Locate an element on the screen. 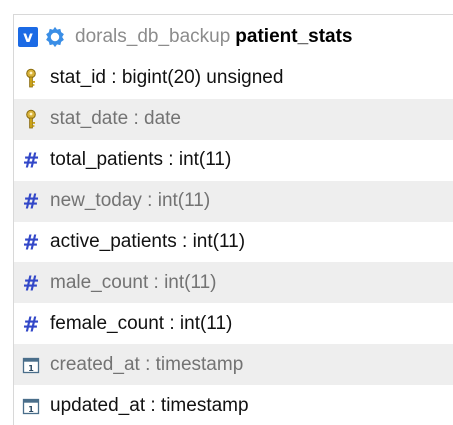 The image size is (453, 425). column-row: stat_id : bigint(20) unsigned is located at coordinates (233, 78).